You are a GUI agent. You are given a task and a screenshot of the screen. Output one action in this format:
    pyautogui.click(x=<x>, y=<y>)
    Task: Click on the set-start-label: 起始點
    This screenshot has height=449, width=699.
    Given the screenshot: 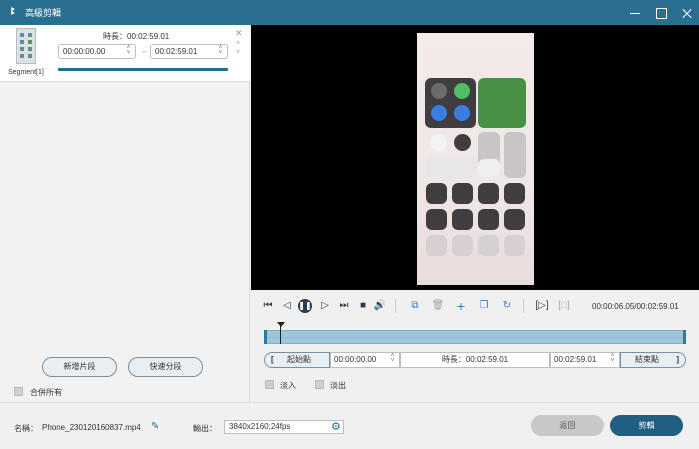 What is the action you would take?
    pyautogui.click(x=299, y=359)
    